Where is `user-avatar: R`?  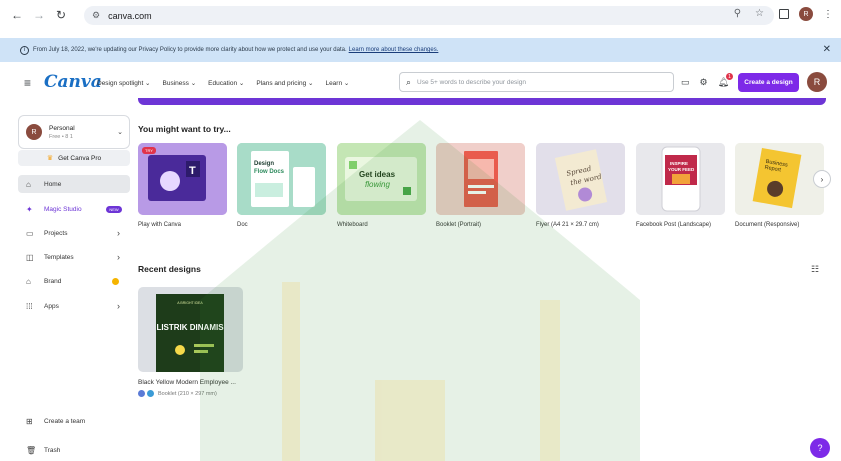 user-avatar: R is located at coordinates (817, 82).